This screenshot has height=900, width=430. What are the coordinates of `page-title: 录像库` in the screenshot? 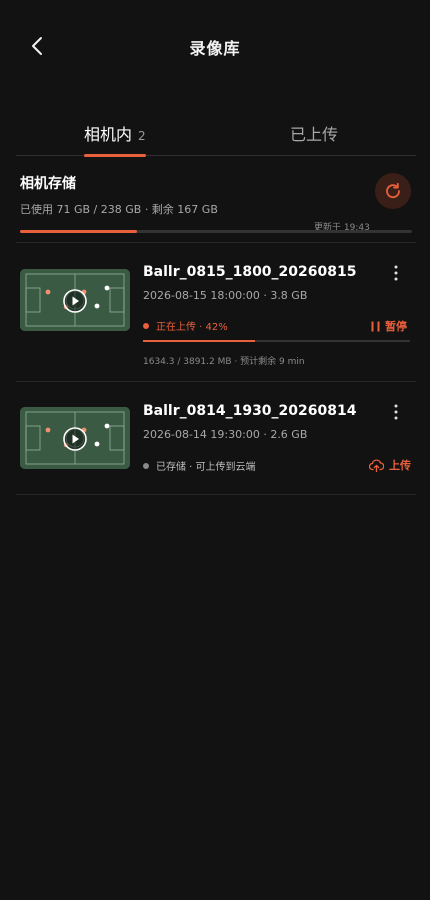 It's located at (215, 48).